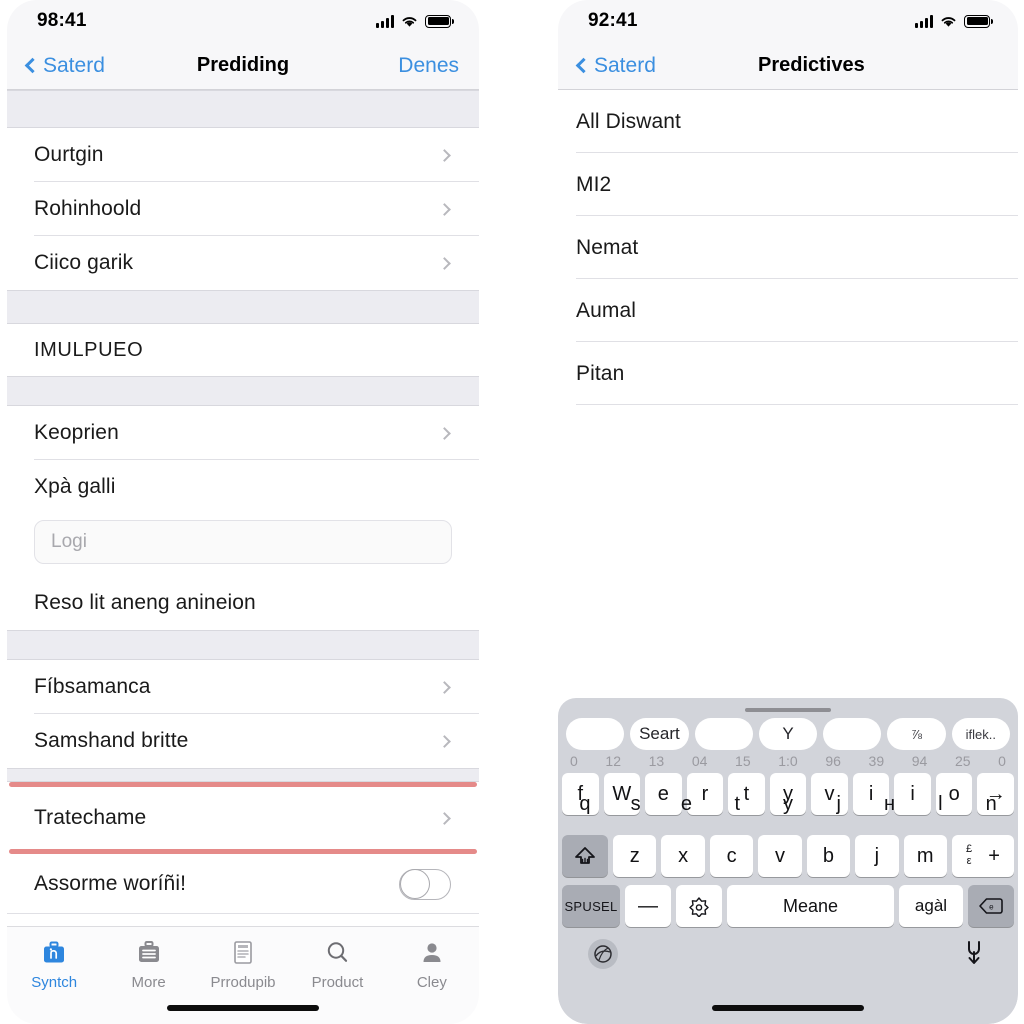  I want to click on mic-icon, so click(975, 954).